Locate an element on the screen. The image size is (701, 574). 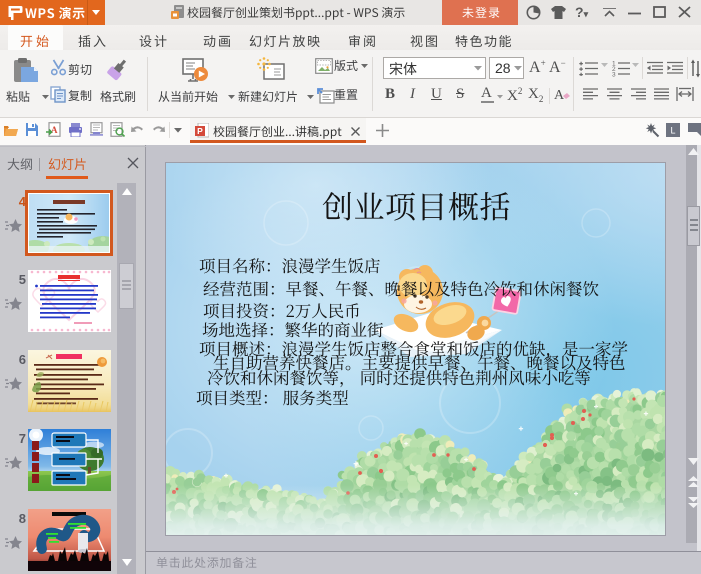
svg-text: 3 is located at coordinates (614, 75).